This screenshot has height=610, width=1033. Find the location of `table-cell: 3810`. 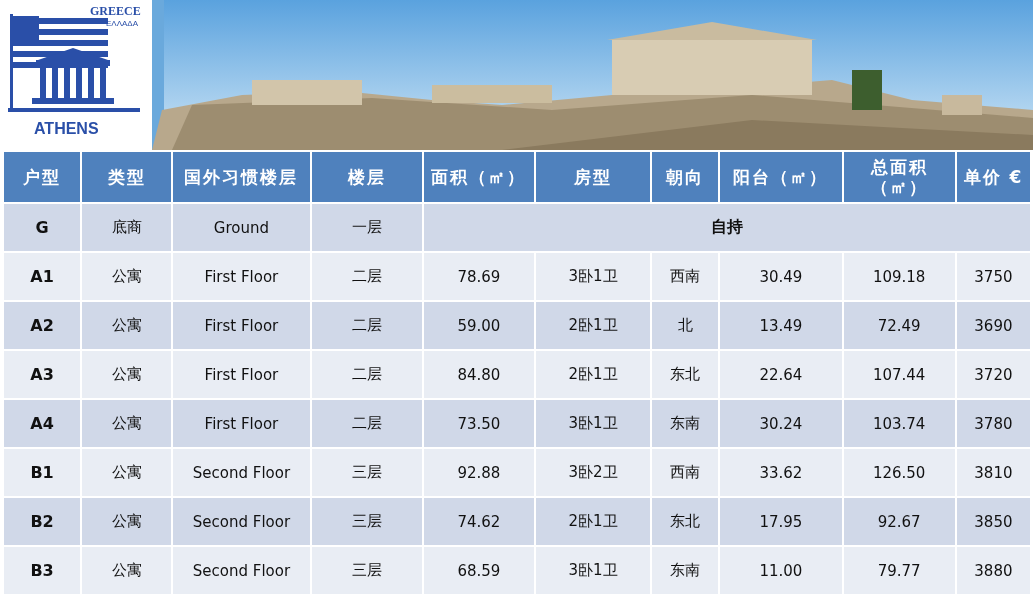

table-cell: 3810 is located at coordinates (993, 472).